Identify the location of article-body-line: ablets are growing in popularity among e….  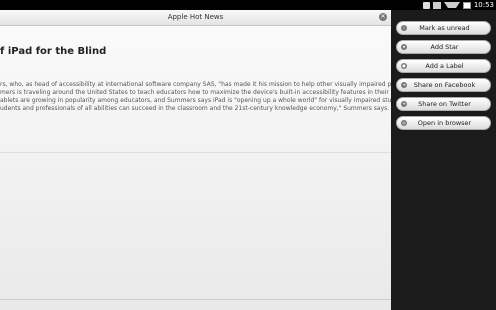
(195, 100).